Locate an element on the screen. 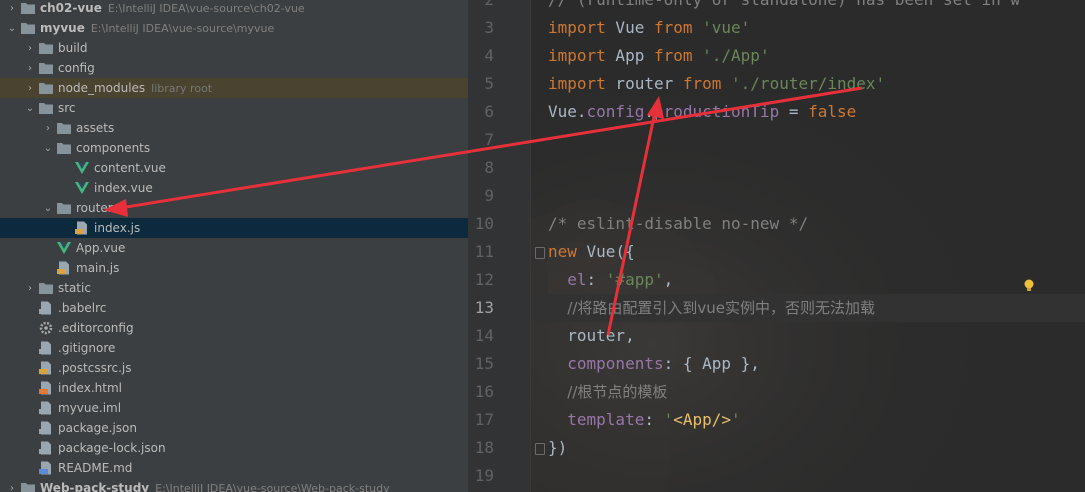  code-token: productionTip is located at coordinates (716, 111).